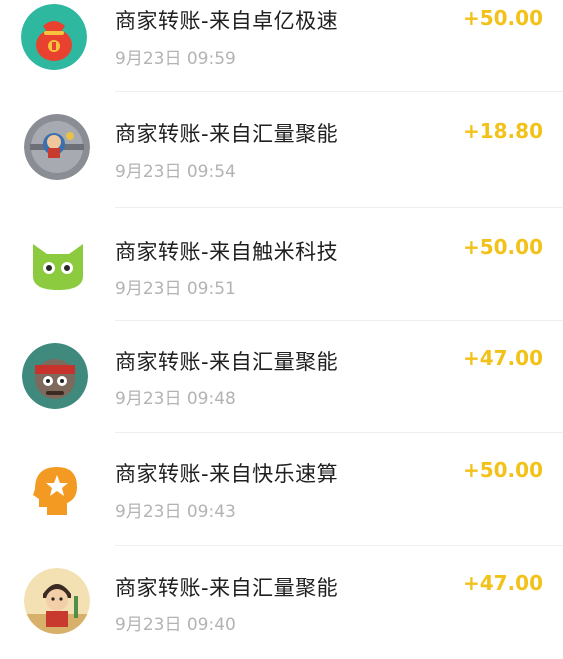  Describe the element at coordinates (175, 59) in the screenshot. I see `transaction-time: 9月23日 09:59` at that location.